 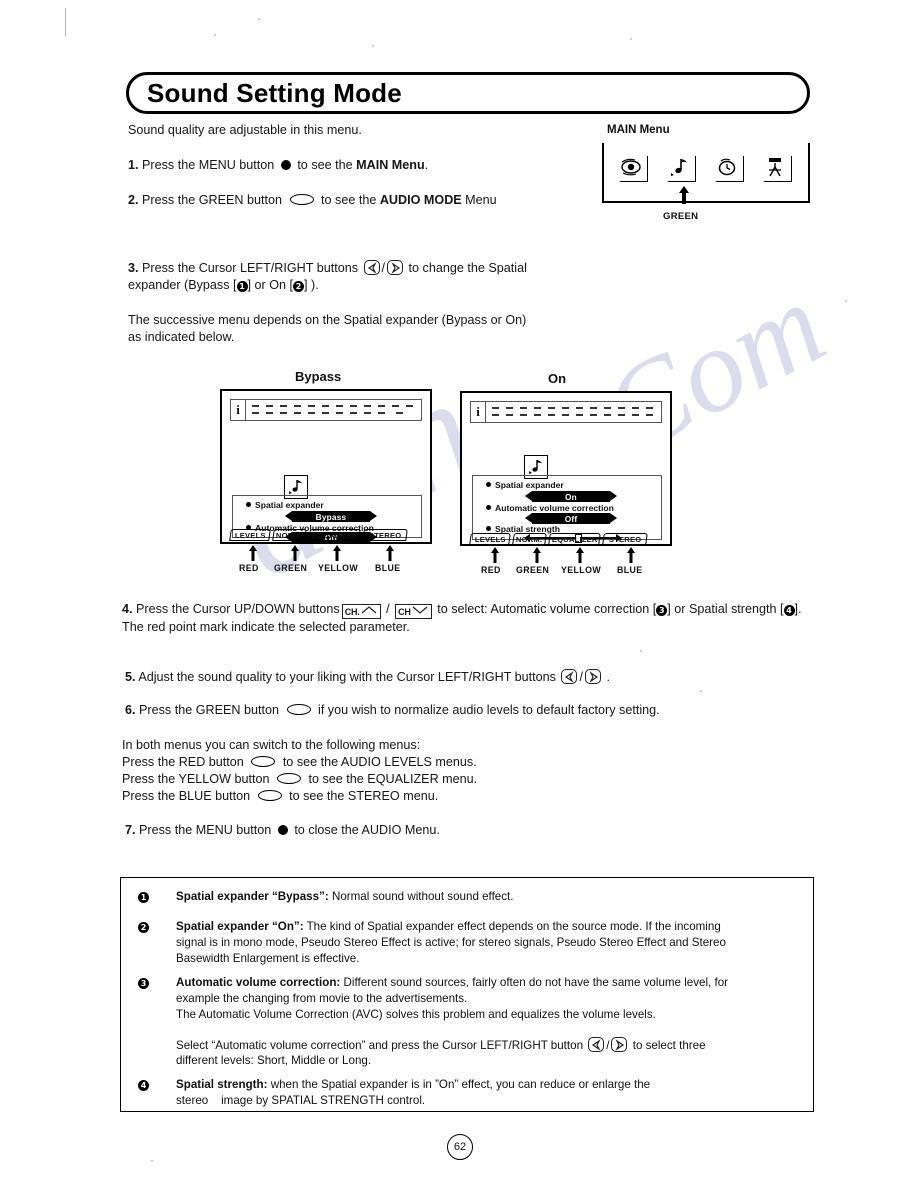 What do you see at coordinates (130, 710) in the screenshot?
I see `step-6-number: 6.` at bounding box center [130, 710].